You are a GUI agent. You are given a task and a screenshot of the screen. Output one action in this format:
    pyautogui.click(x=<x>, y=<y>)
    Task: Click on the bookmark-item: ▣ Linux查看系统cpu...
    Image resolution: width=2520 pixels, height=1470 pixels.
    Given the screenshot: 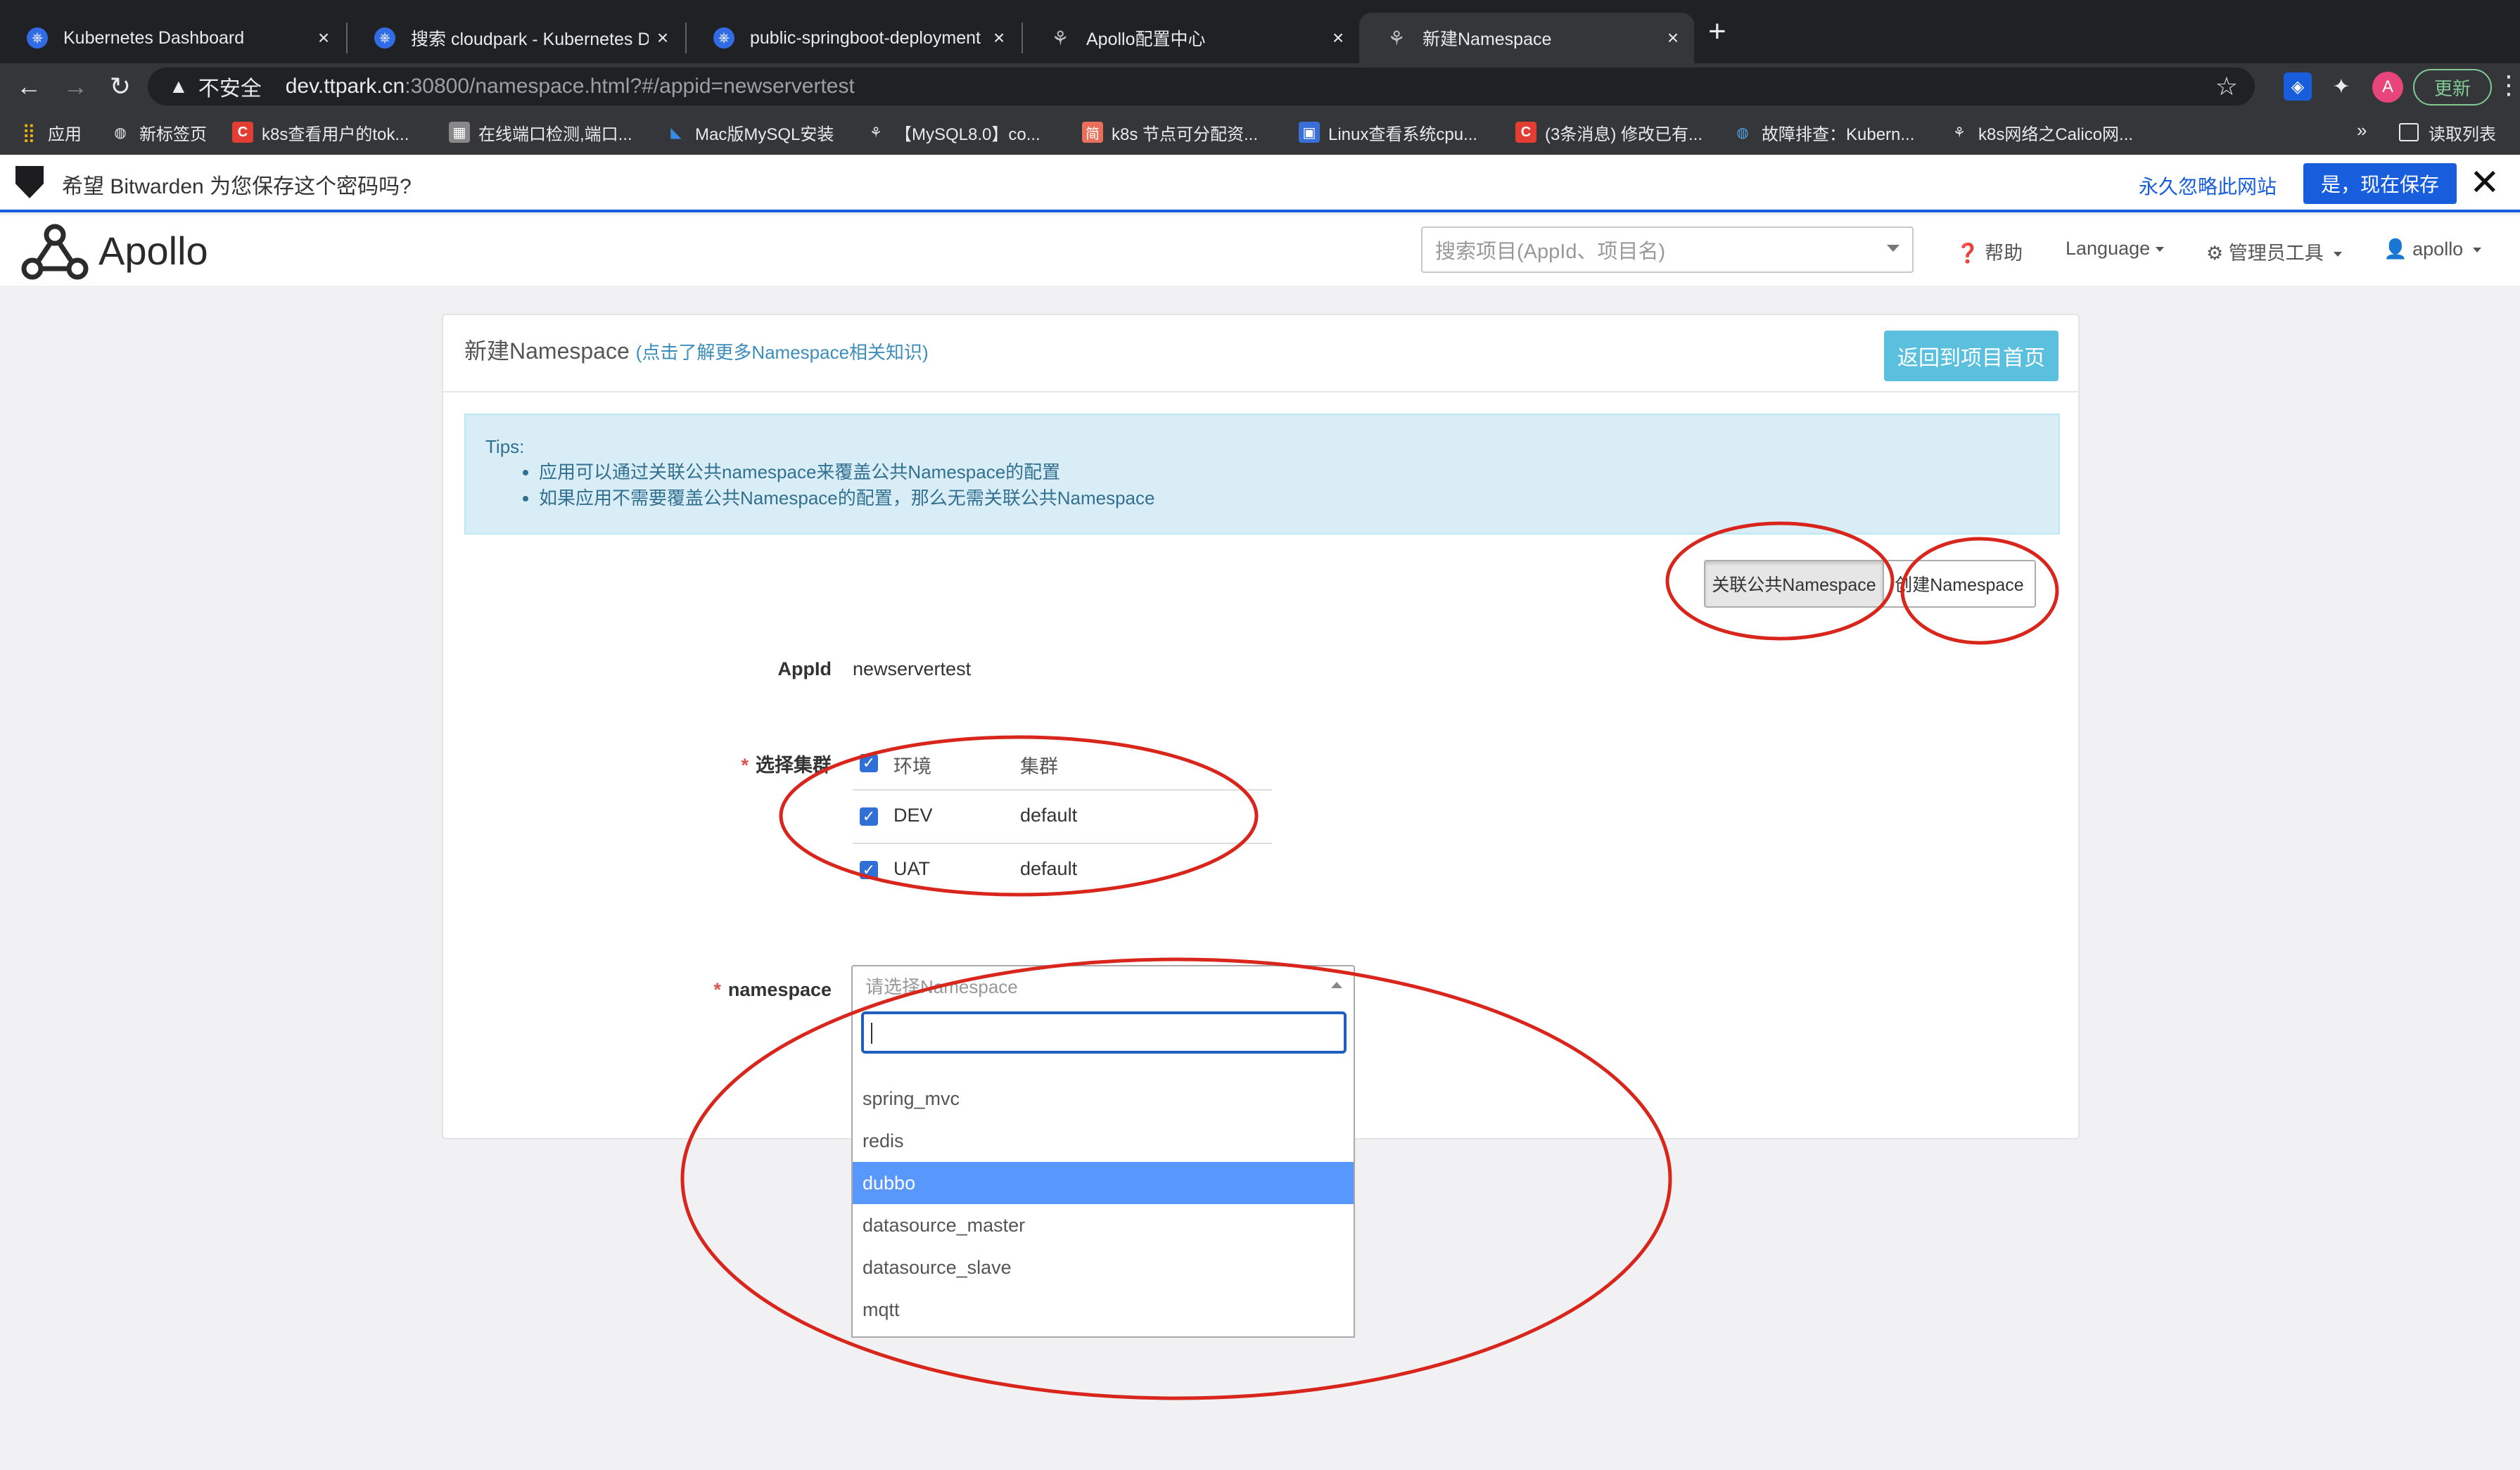 What is the action you would take?
    pyautogui.click(x=1388, y=132)
    